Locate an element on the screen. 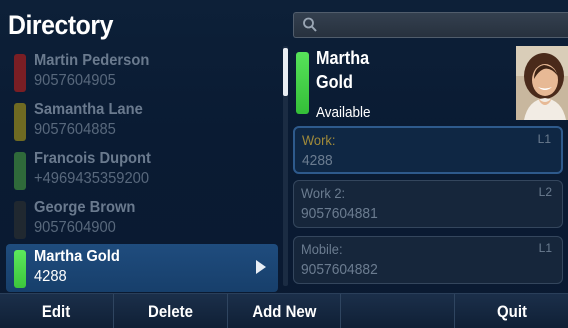  softkey-bar: Edit Delete Add New Quit is located at coordinates (284, 310).